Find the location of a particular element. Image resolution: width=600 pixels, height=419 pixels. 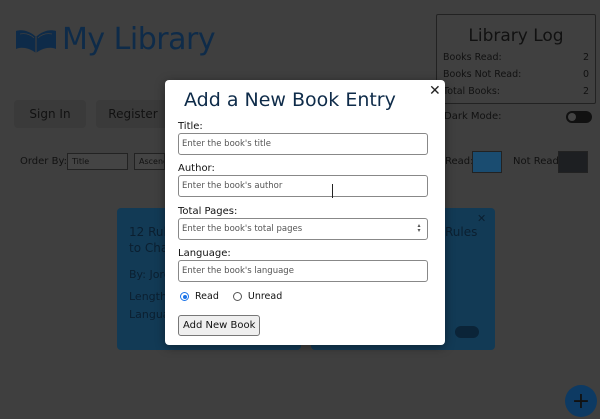

dark-mode-toggle is located at coordinates (579, 117).